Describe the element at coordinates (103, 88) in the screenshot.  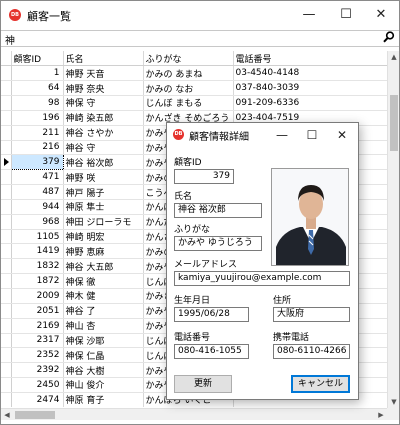
I see `cell-name: 神野 奈央` at that location.